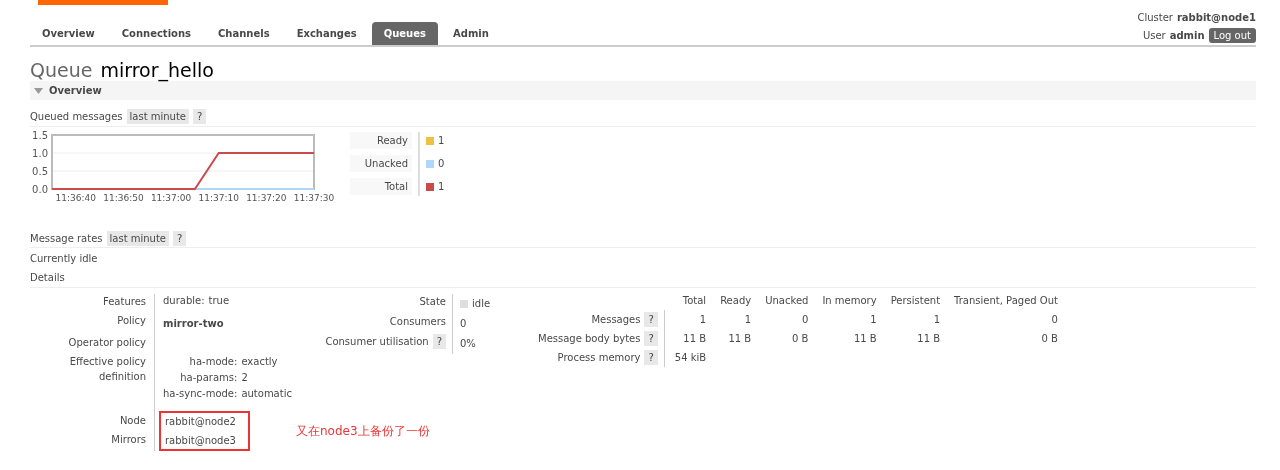  What do you see at coordinates (643, 90) in the screenshot?
I see `section-header: Overview` at bounding box center [643, 90].